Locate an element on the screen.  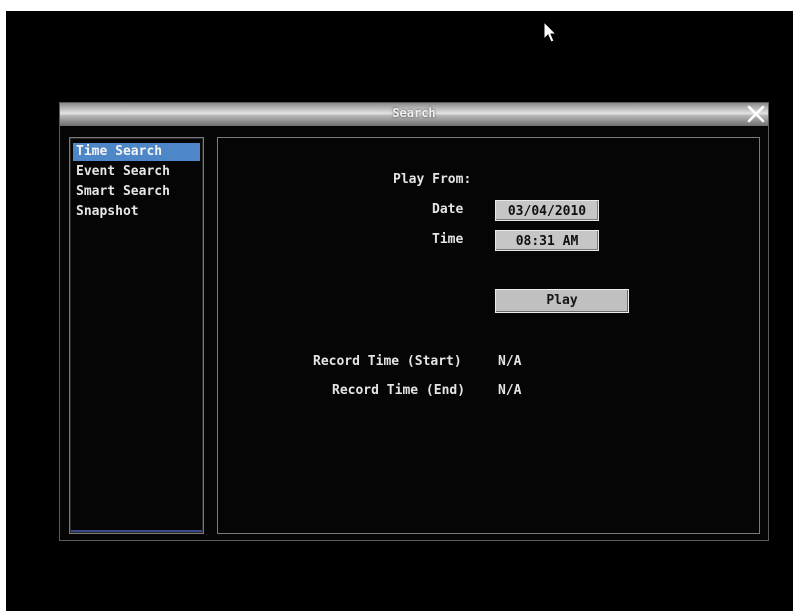
dialog-title: Search is located at coordinates (414, 113).